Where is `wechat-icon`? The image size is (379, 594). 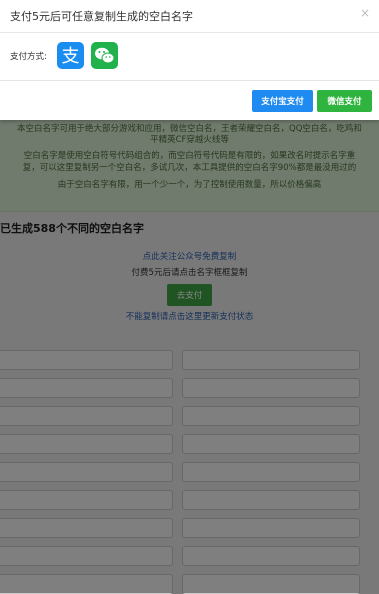
wechat-icon is located at coordinates (104, 55).